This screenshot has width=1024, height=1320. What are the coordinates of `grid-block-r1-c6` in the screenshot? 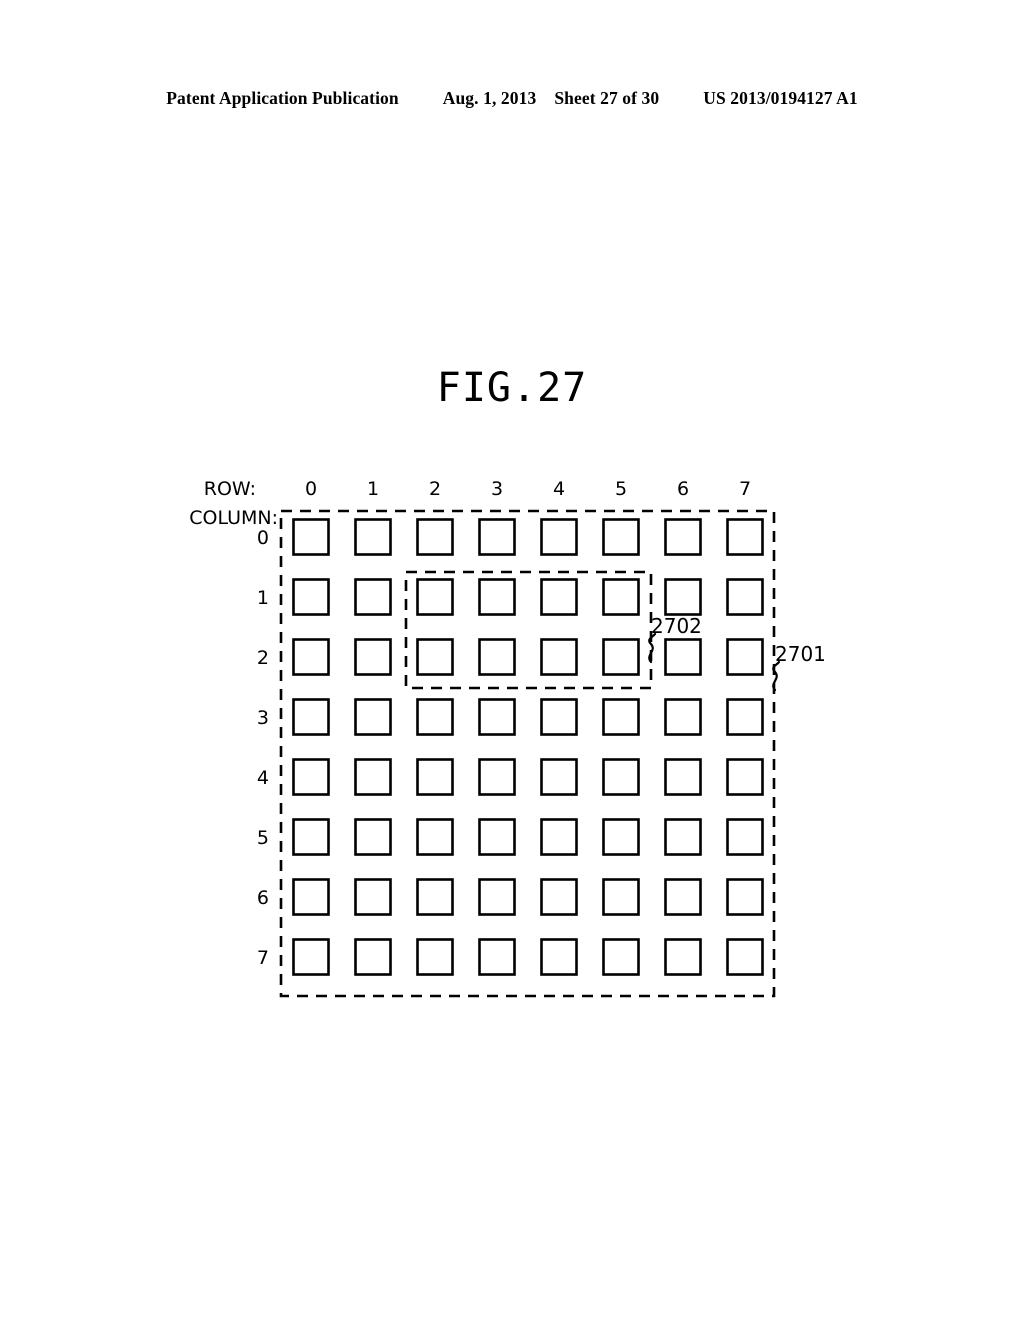 It's located at (683, 597).